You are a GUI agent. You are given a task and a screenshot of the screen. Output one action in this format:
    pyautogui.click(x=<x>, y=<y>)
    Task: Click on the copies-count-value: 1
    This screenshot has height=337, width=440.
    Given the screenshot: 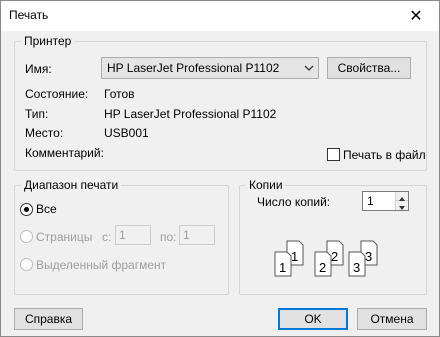 What is the action you would take?
    pyautogui.click(x=370, y=201)
    